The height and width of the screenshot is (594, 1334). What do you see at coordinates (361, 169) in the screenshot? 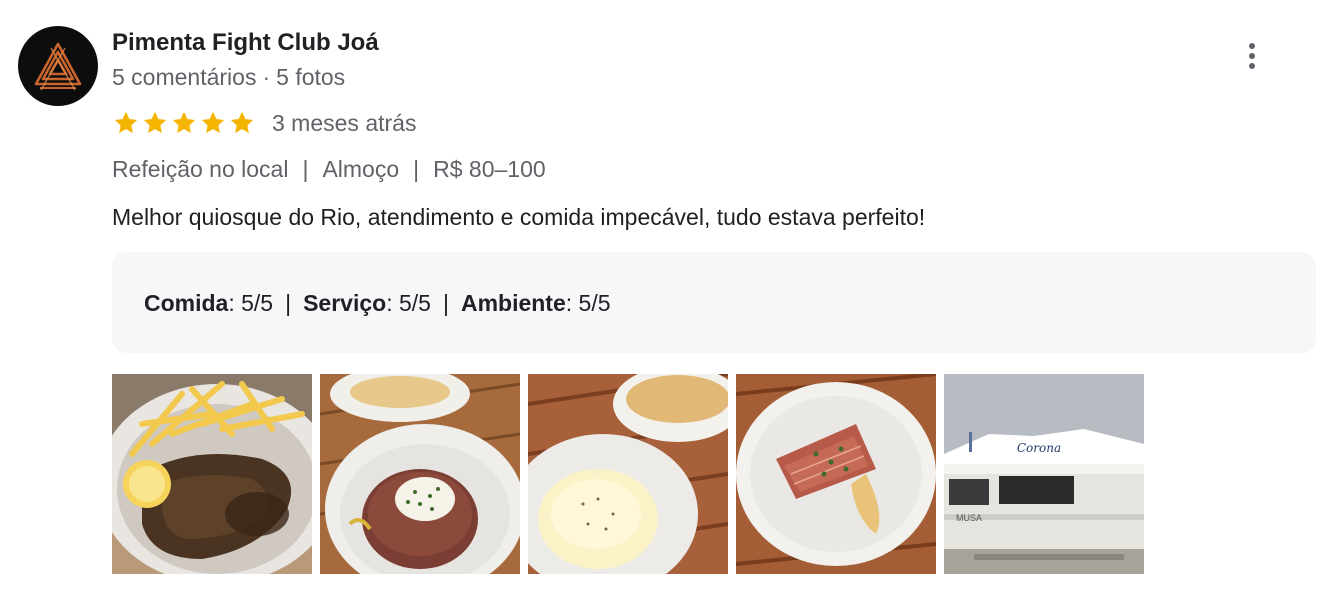
I see `attr-meal: Almoço` at bounding box center [361, 169].